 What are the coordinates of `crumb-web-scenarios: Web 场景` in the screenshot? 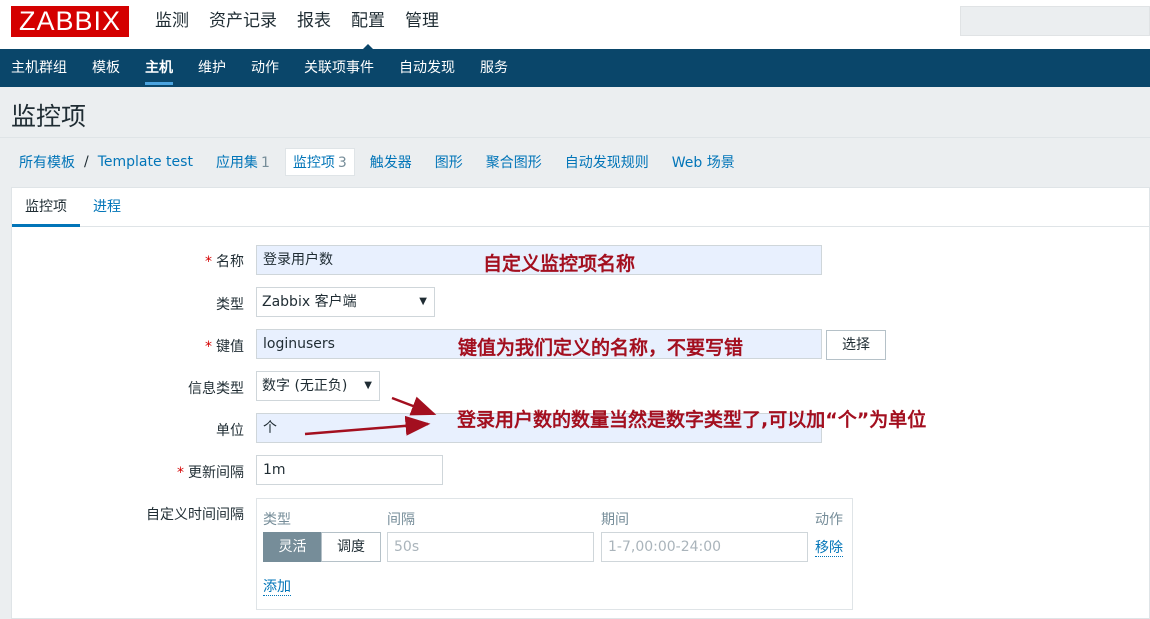 It's located at (703, 162).